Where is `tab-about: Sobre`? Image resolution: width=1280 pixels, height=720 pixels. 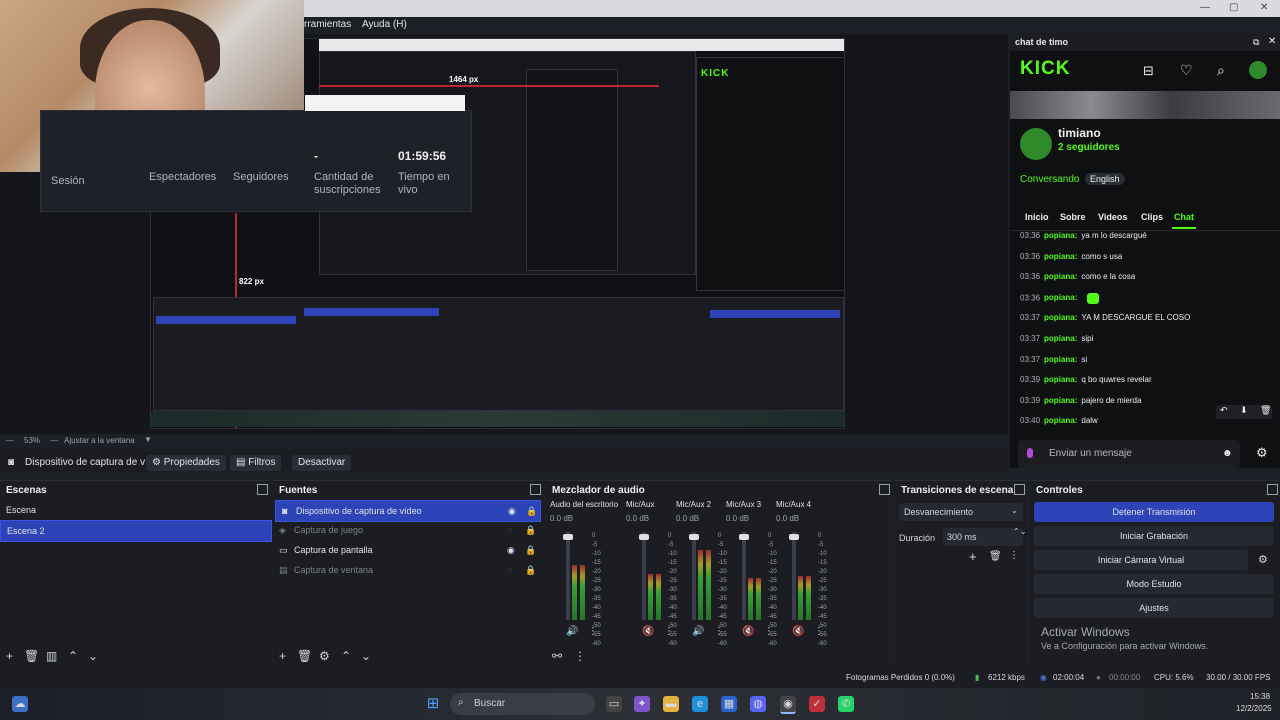 tab-about: Sobre is located at coordinates (1073, 217).